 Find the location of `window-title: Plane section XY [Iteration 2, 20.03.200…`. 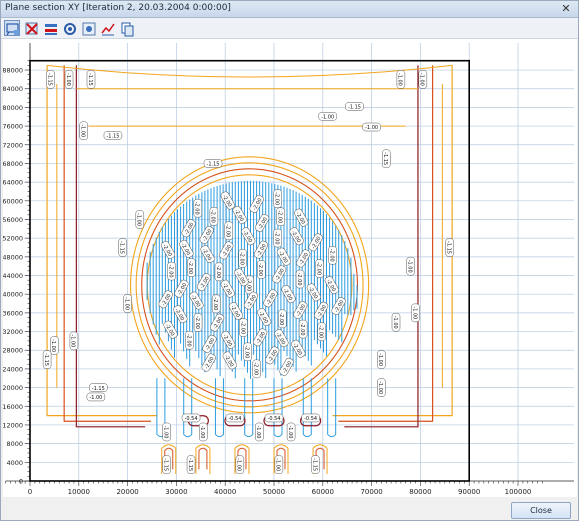

window-title: Plane section XY [Iteration 2, 20.03.200… is located at coordinates (118, 8).